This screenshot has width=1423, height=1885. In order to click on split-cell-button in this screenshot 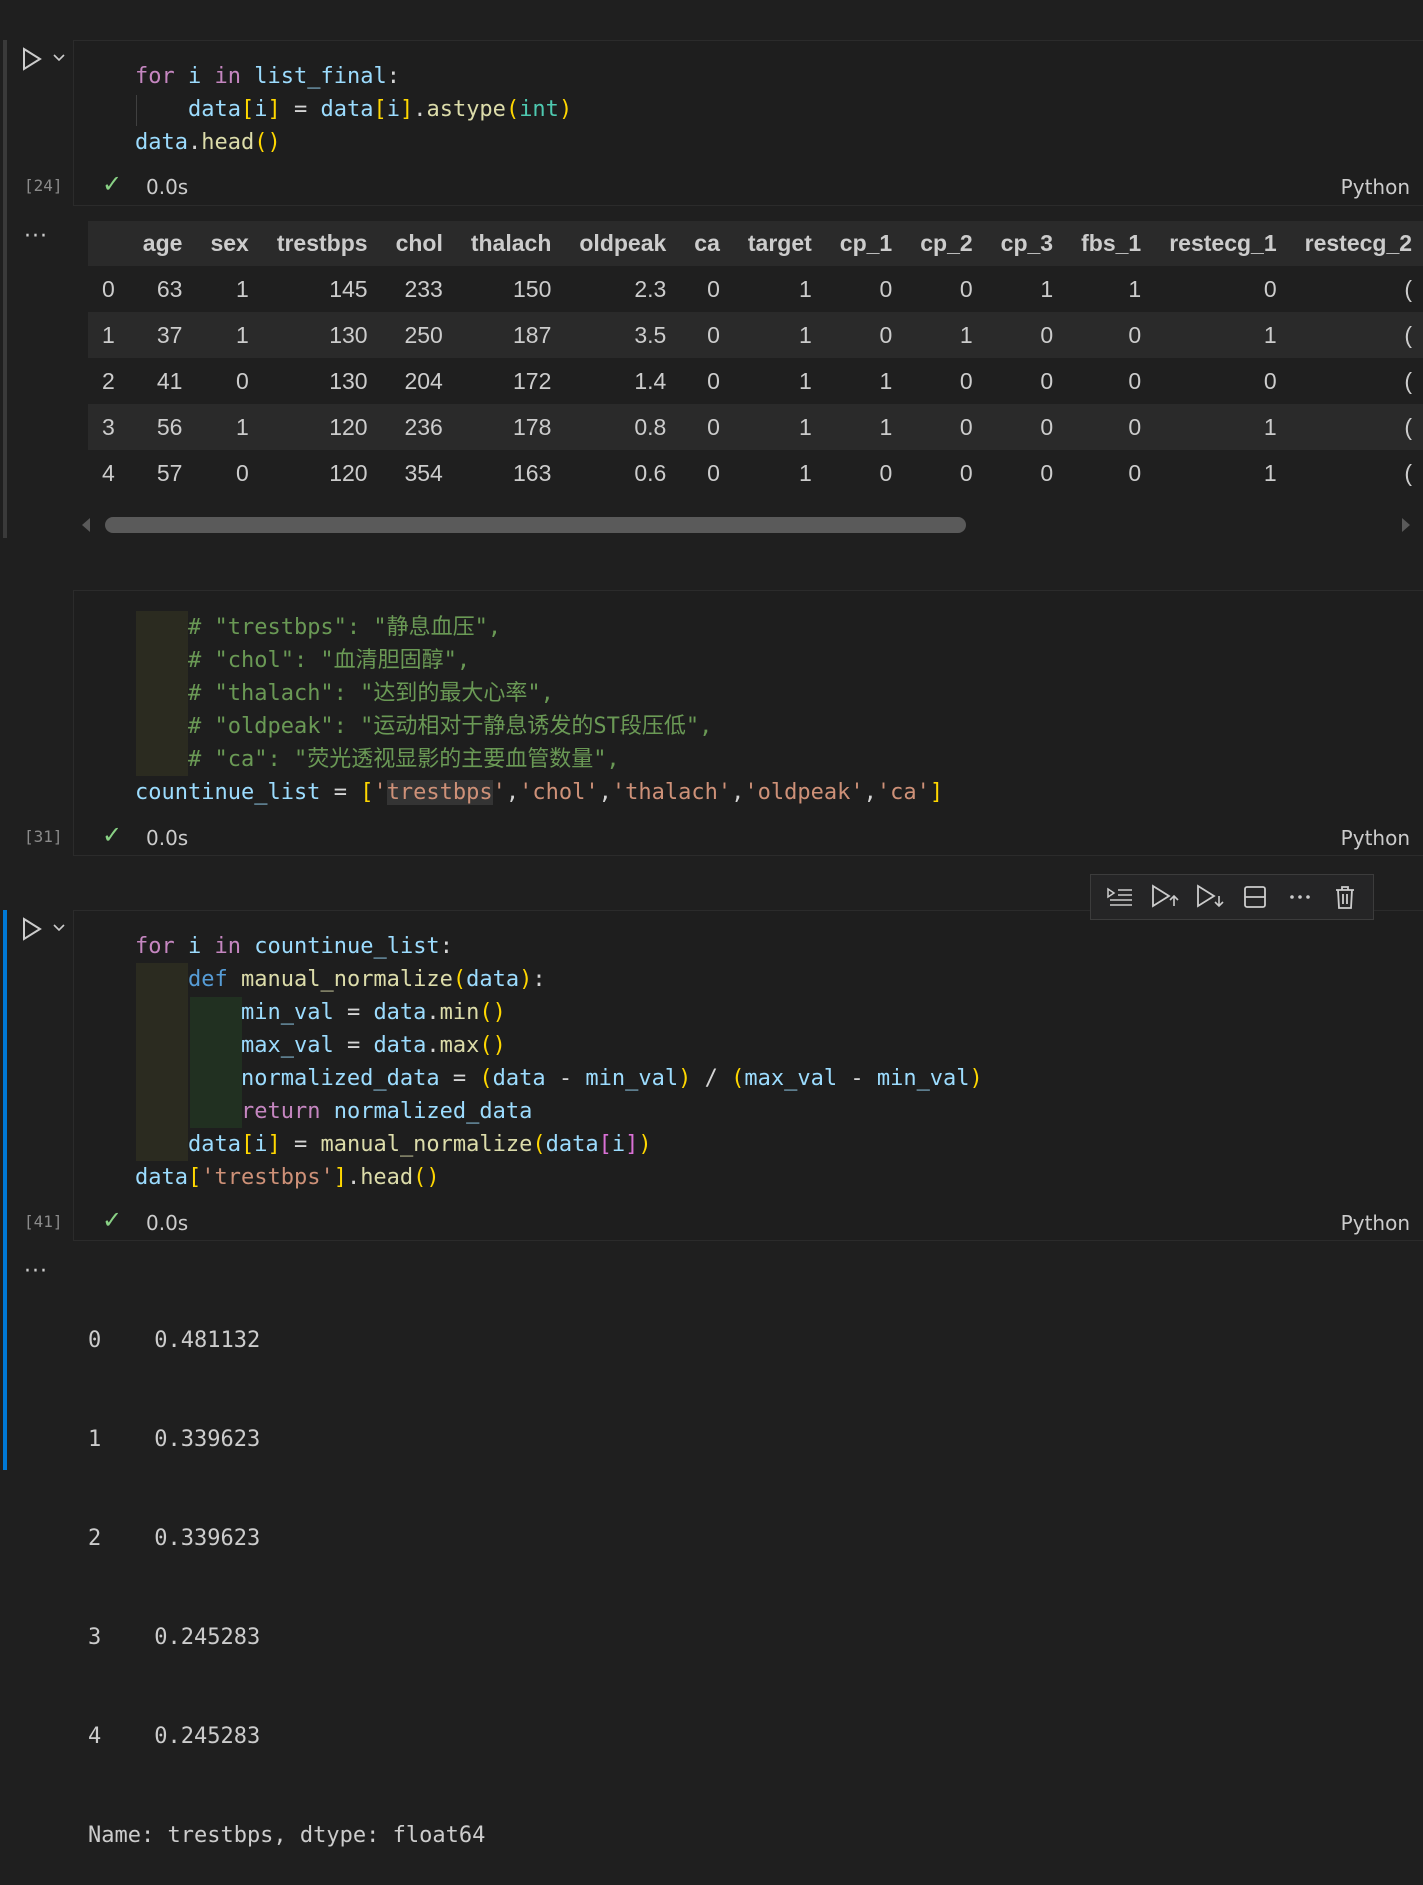, I will do `click(1255, 897)`.